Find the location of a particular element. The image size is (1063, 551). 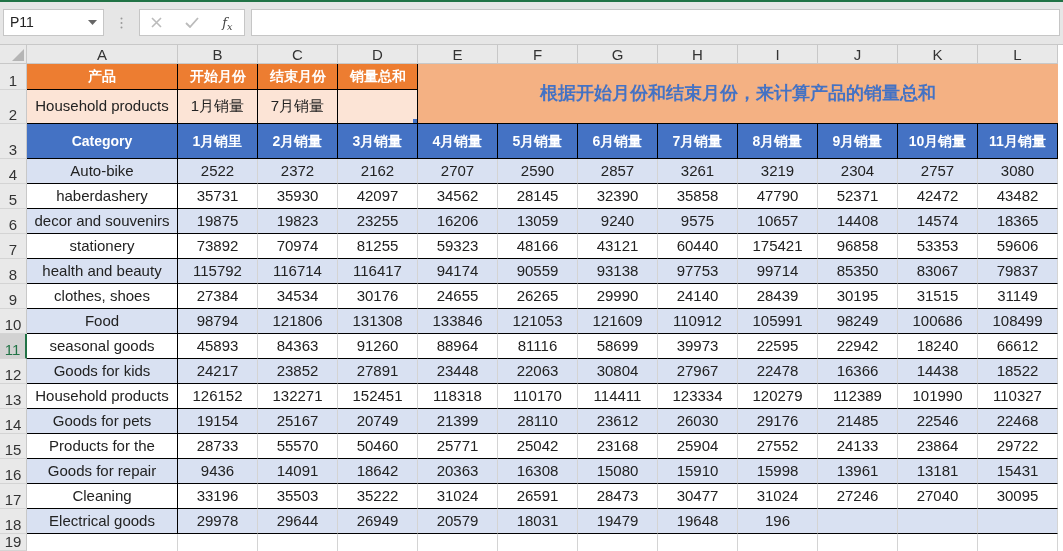

row-header: 4 is located at coordinates (13, 171).